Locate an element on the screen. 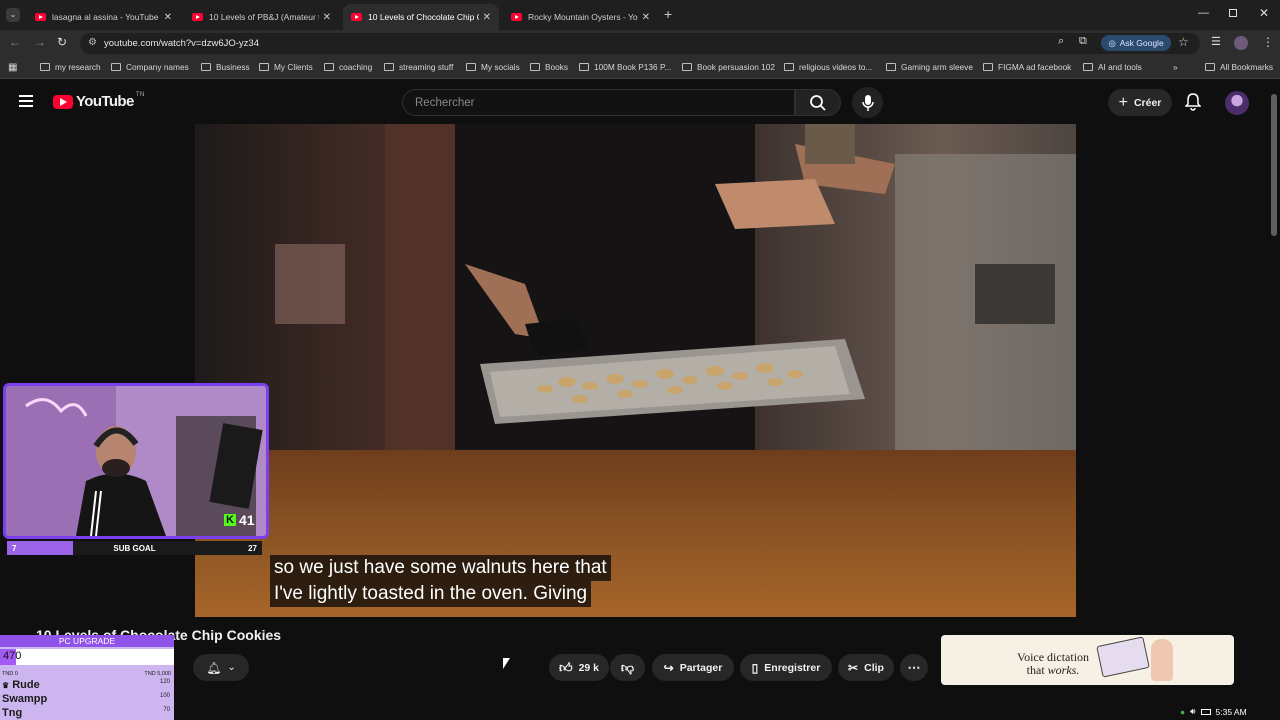 This screenshot has width=1280, height=720. donor-name: Swampp is located at coordinates (25, 699).